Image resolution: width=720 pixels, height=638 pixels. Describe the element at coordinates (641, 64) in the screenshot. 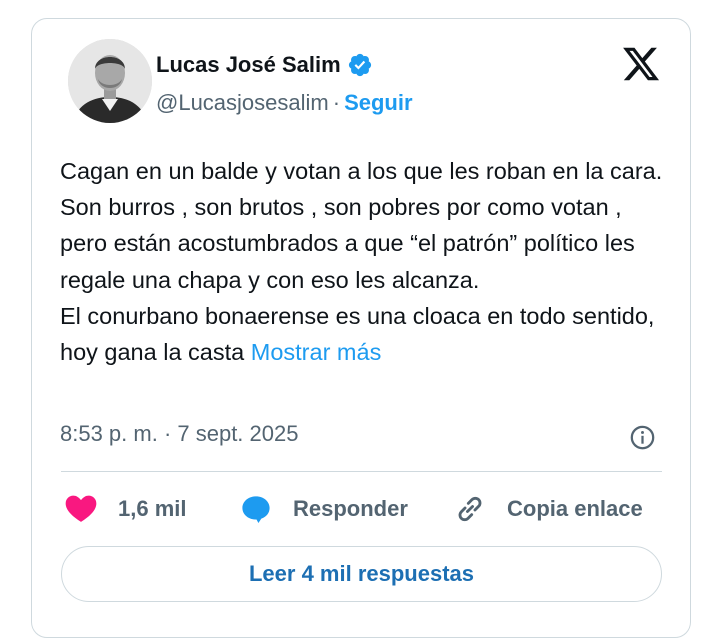

I see `x-logo-icon` at that location.